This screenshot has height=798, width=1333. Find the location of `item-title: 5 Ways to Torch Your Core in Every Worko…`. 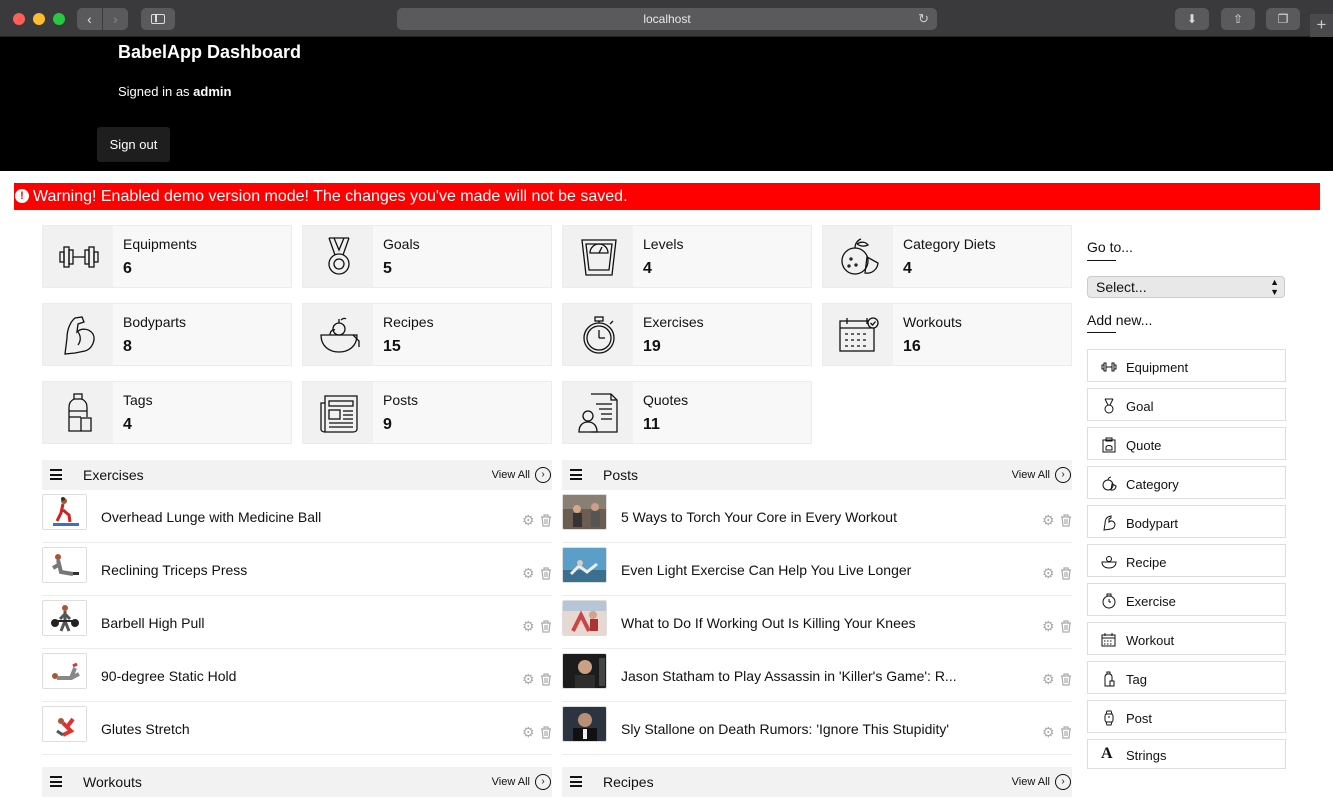

item-title: 5 Ways to Torch Your Core in Every Worko… is located at coordinates (759, 517).